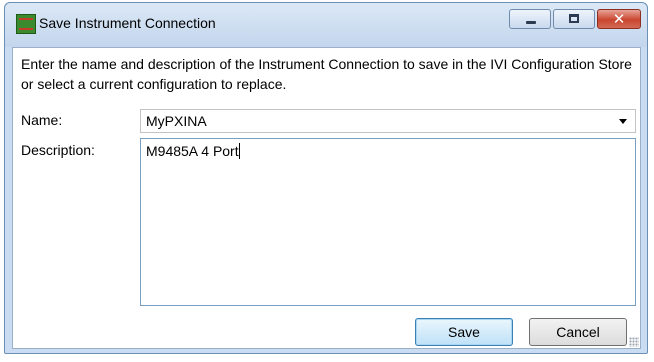 The height and width of the screenshot is (362, 654). I want to click on name-value: MyPXINA, so click(176, 121).